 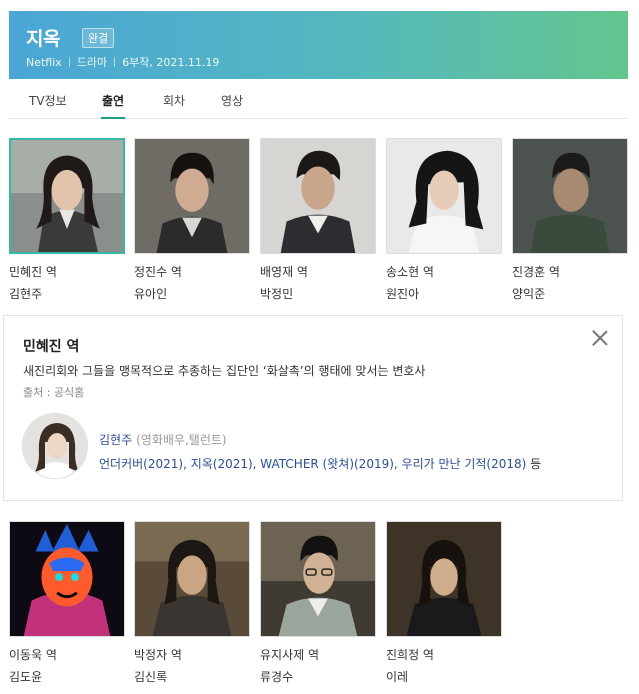 I want to click on actor-name-link: 김도윤, so click(x=67, y=676).